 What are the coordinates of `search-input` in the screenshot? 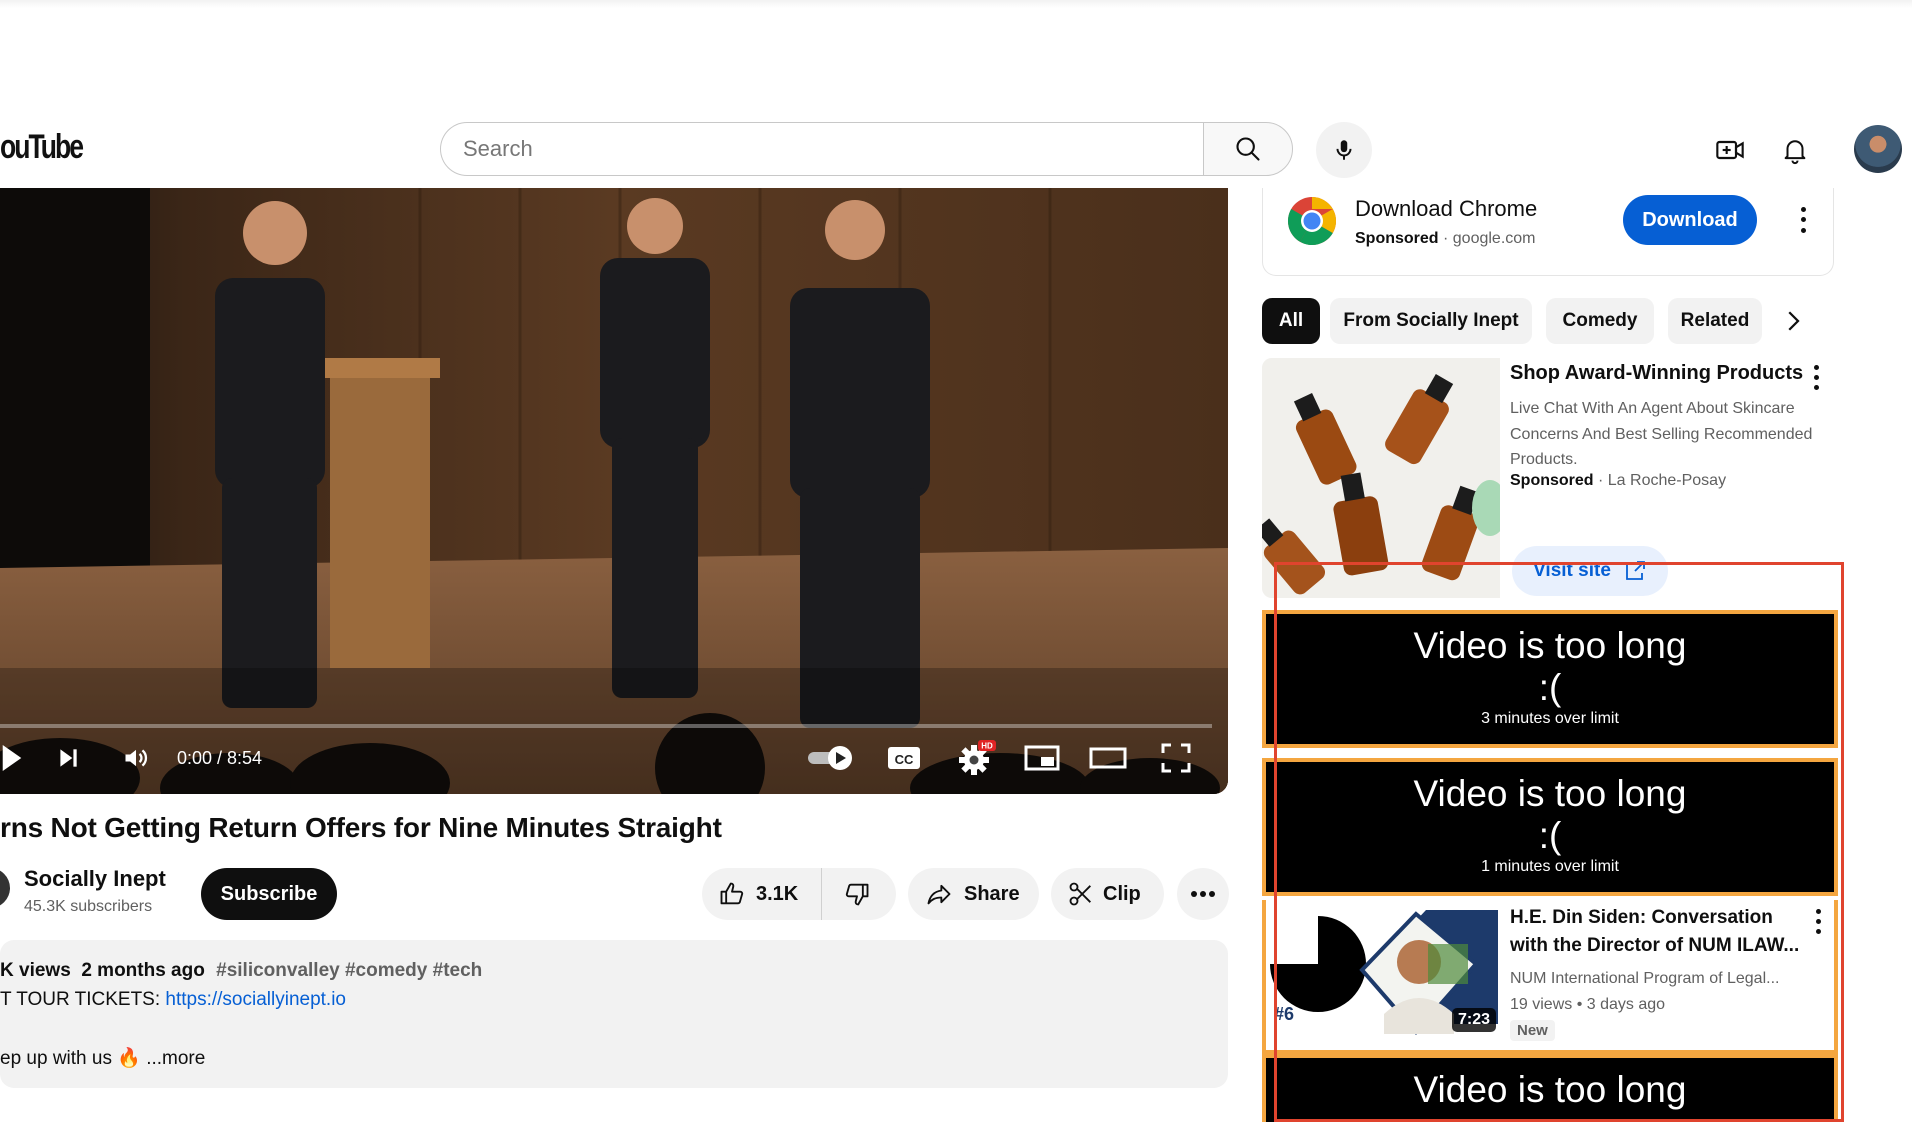 It's located at (813, 149).